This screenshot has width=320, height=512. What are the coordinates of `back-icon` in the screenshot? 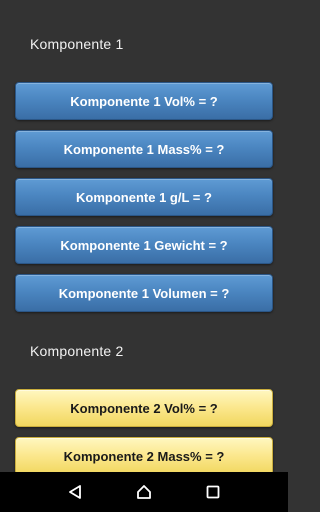 It's located at (74, 492).